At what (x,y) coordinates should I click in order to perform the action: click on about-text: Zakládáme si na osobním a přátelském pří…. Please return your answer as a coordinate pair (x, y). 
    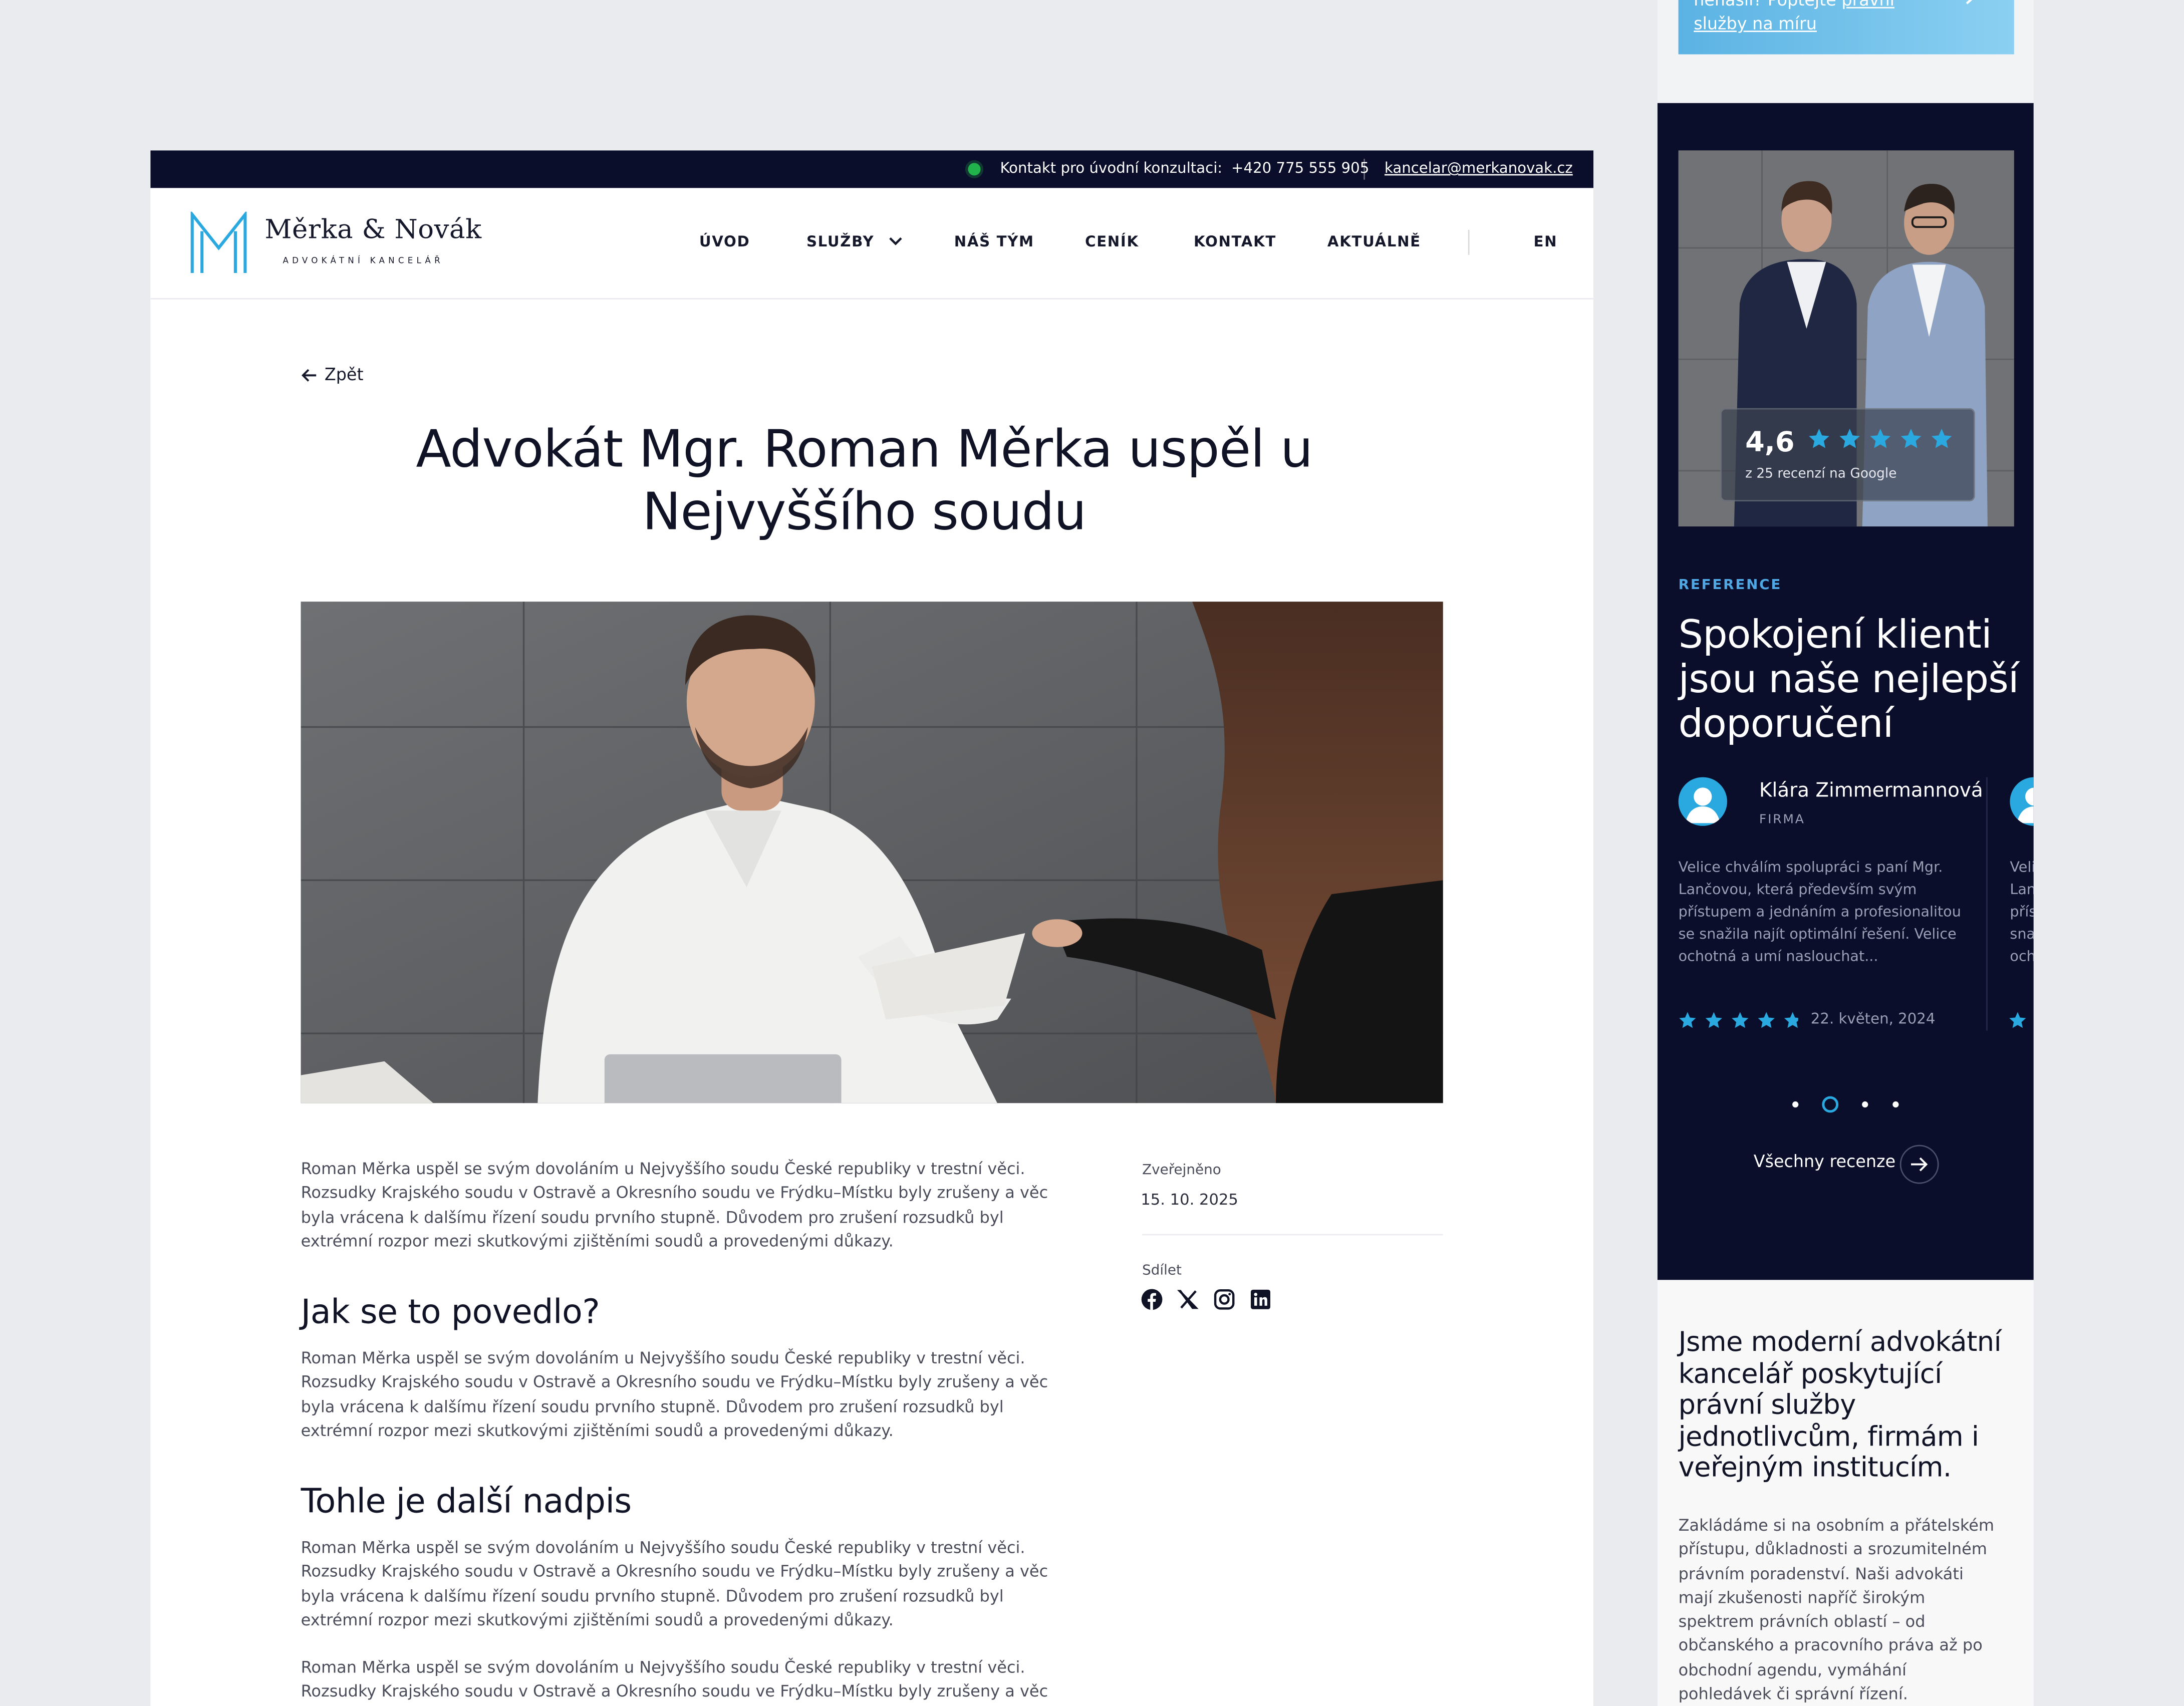
    Looking at the image, I should click on (1836, 1609).